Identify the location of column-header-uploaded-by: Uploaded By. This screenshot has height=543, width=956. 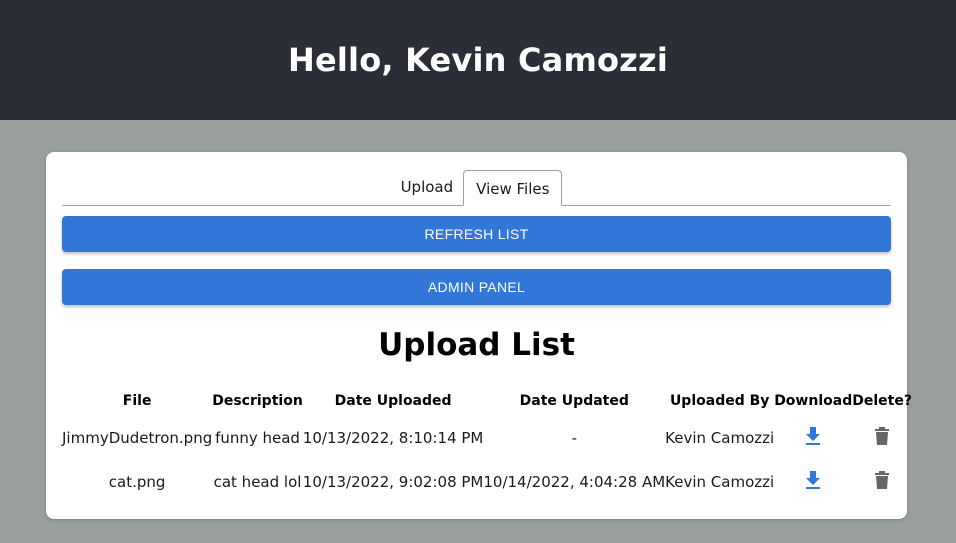
(719, 401).